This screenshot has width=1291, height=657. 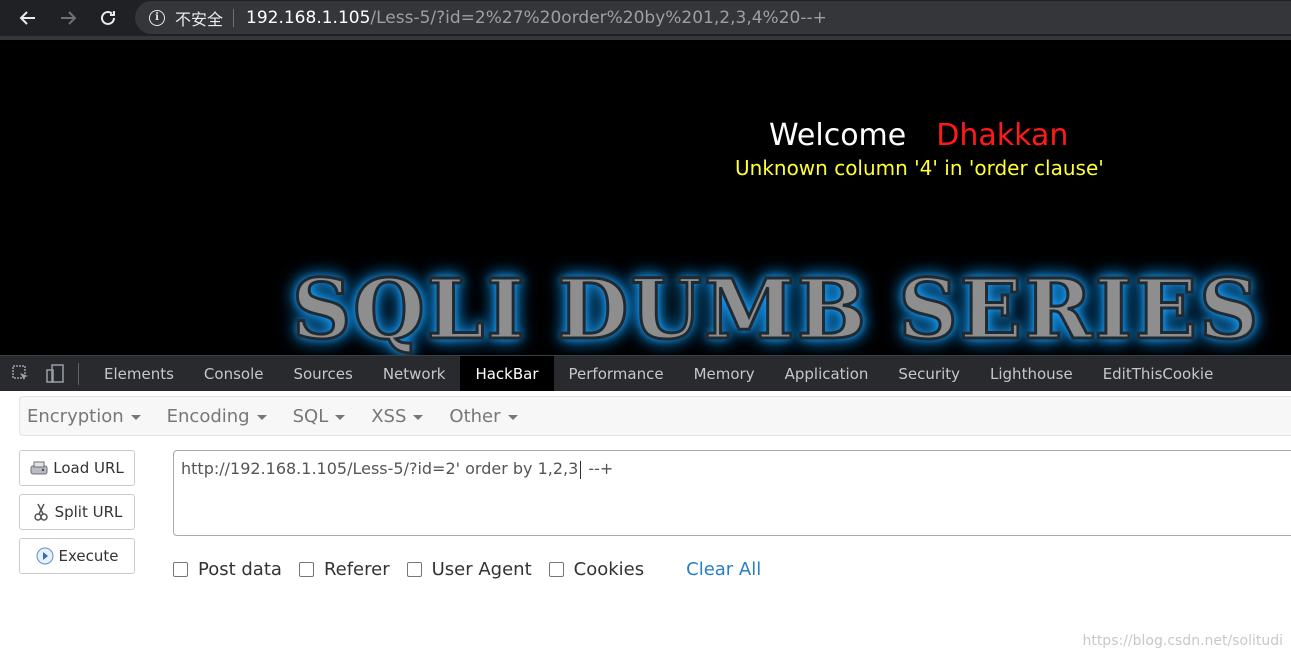 I want to click on arrow-left-icon, so click(x=27, y=18).